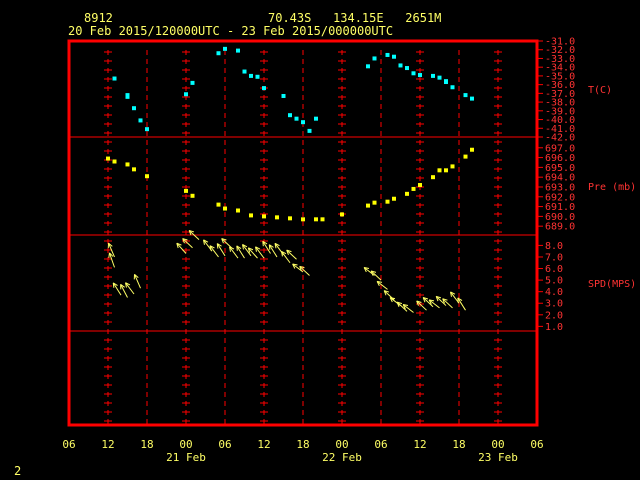 The width and height of the screenshot is (640, 480). Describe the element at coordinates (554, 281) in the screenshot. I see `y-tick-label: 5.0` at that location.